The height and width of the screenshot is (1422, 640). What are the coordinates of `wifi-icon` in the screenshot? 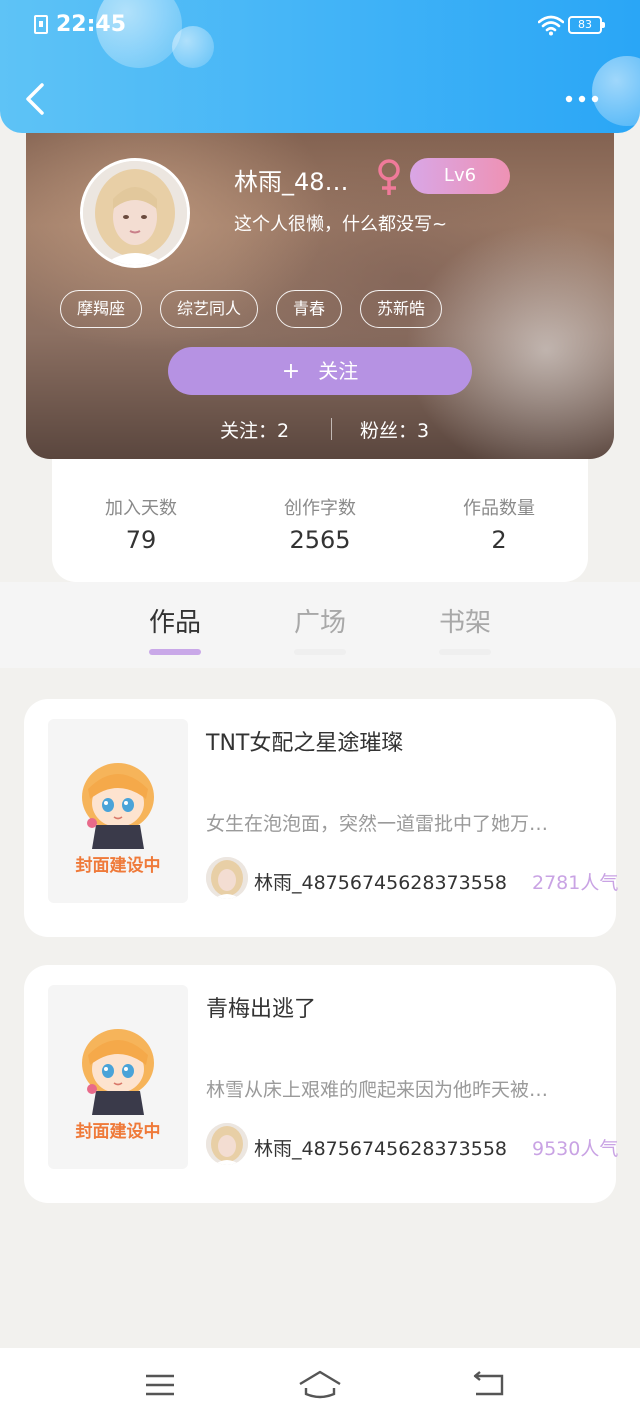 It's located at (551, 25).